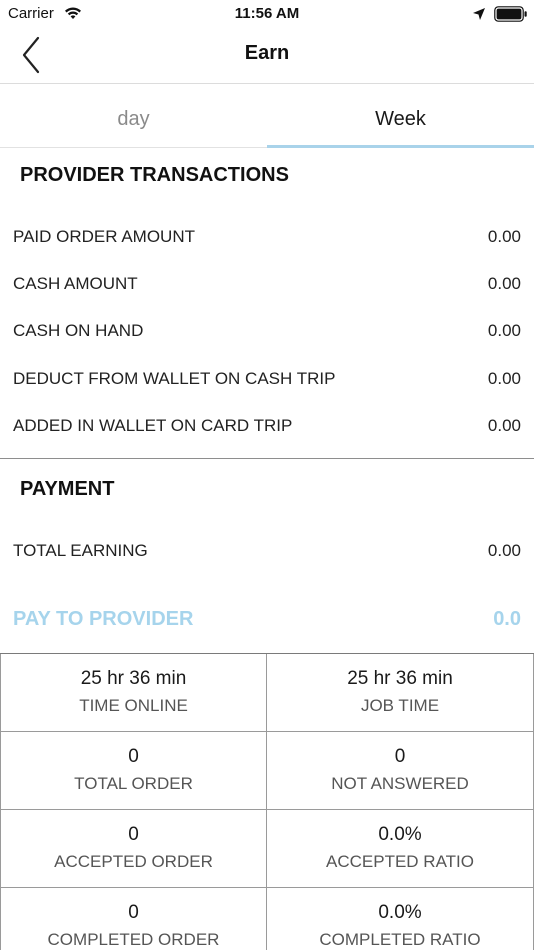  Describe the element at coordinates (267, 53) in the screenshot. I see `page-title: Earn` at that location.